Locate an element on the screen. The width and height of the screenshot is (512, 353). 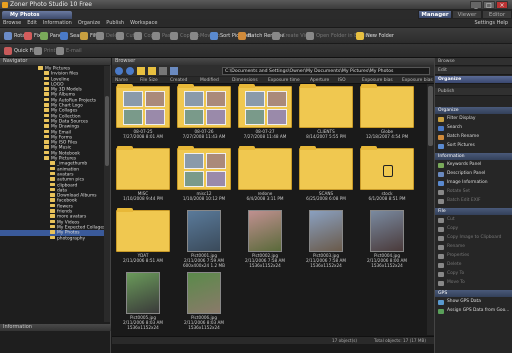
thumbnail-item: MISC 1/10/2008 9:44 PM is located at coordinates (143, 177).